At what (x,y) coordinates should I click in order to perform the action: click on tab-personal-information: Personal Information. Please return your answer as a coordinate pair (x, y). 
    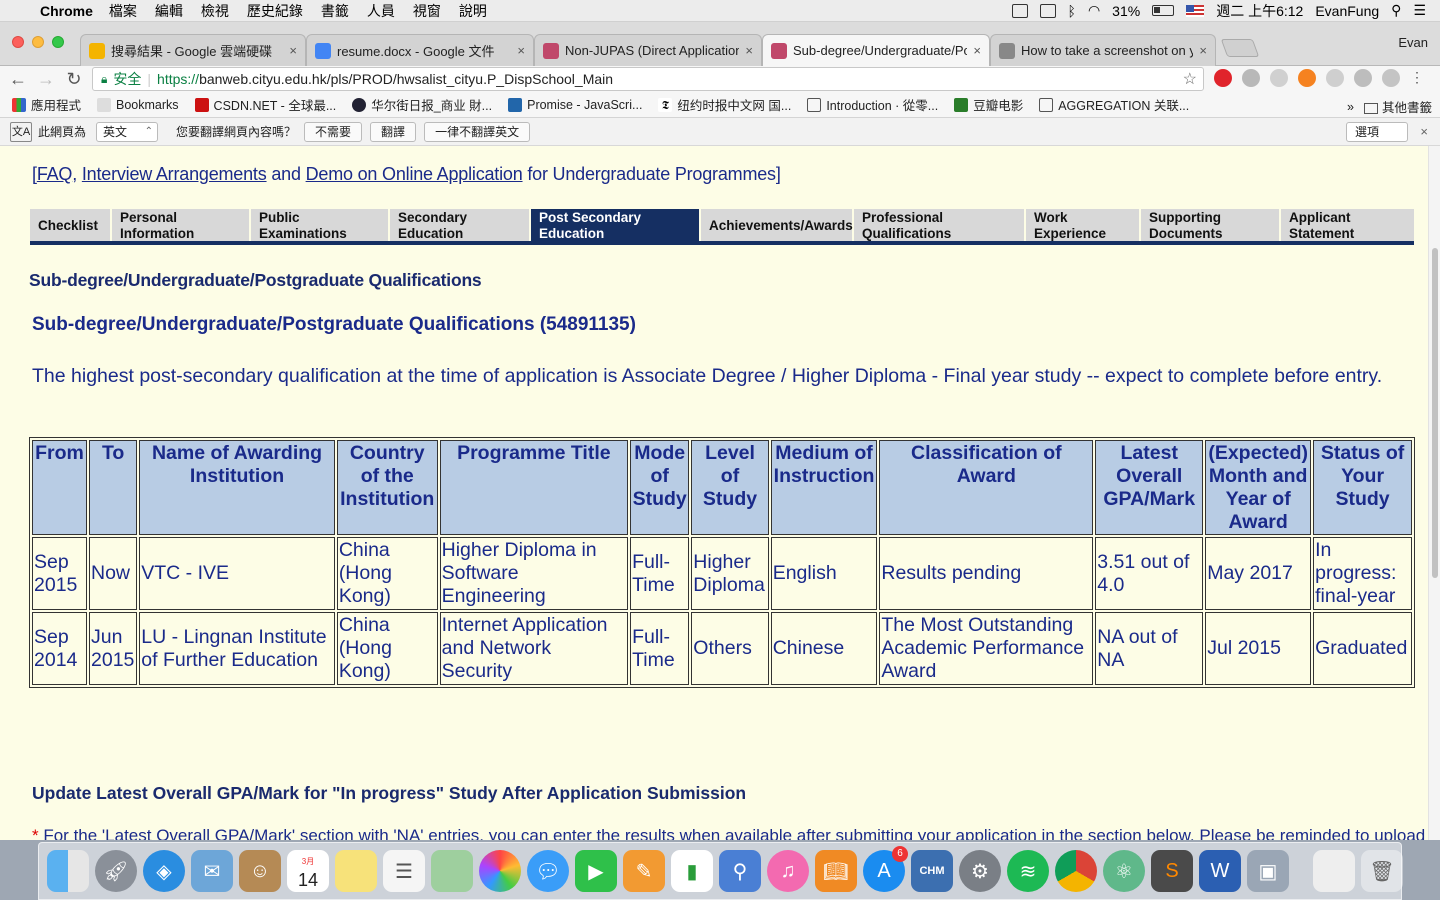
    Looking at the image, I should click on (181, 225).